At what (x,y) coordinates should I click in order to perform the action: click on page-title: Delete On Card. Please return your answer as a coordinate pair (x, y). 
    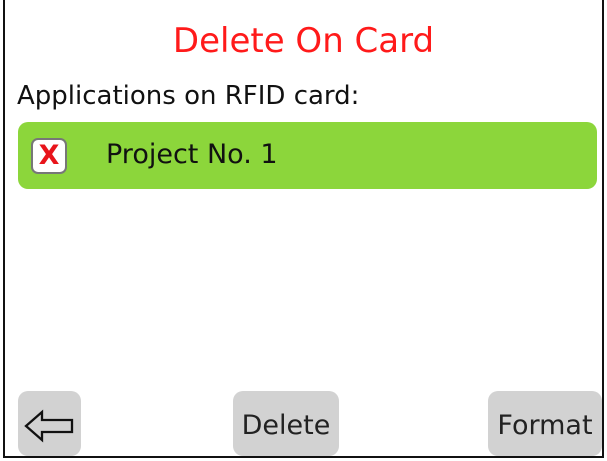
    Looking at the image, I should click on (303, 41).